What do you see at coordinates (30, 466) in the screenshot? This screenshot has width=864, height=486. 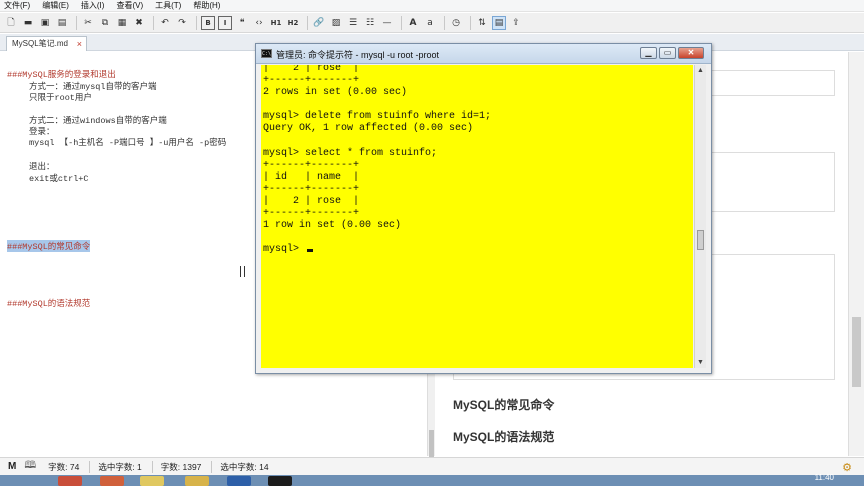 I see `book-icon: 🕮` at bounding box center [30, 466].